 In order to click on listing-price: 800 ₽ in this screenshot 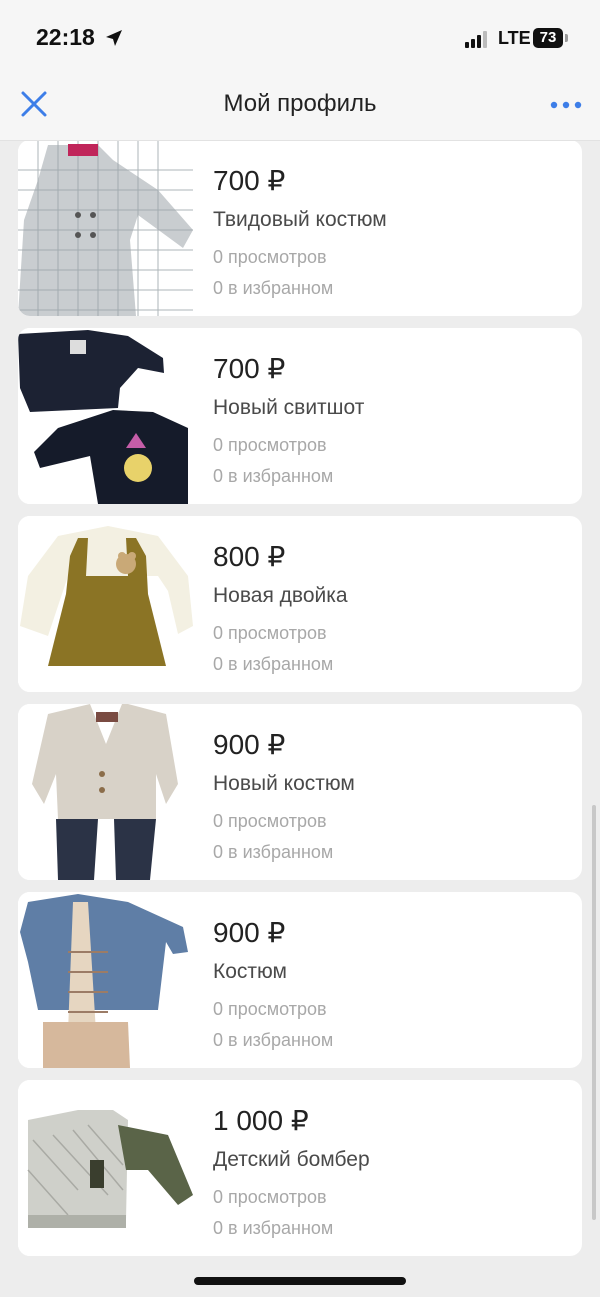, I will do `click(249, 556)`.